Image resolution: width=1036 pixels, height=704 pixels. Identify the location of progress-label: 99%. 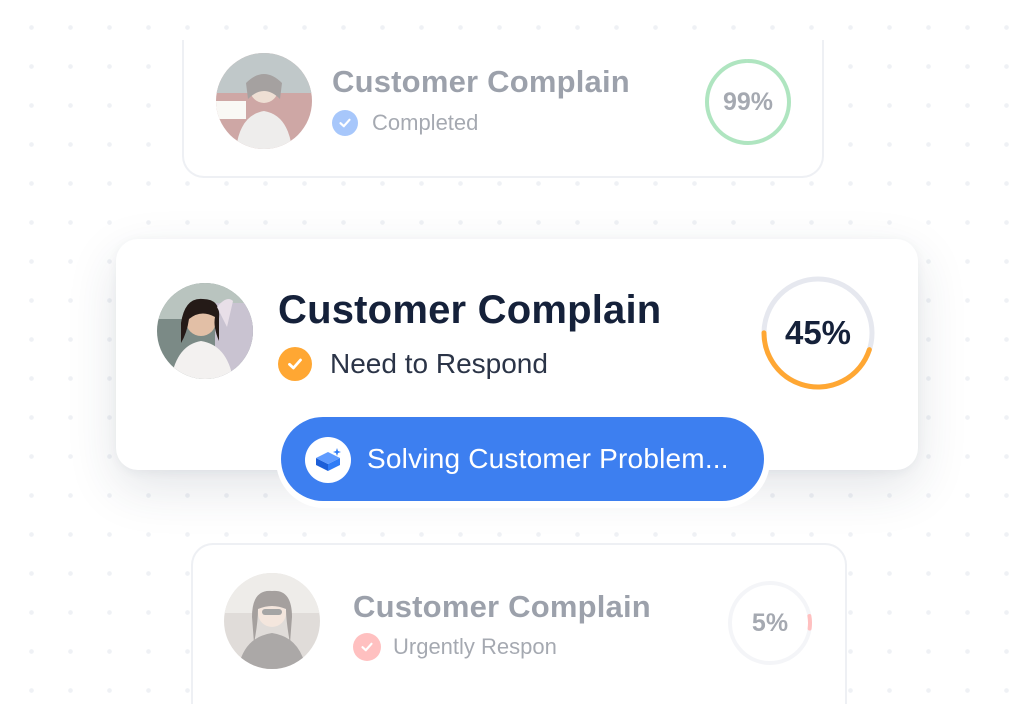
(748, 101).